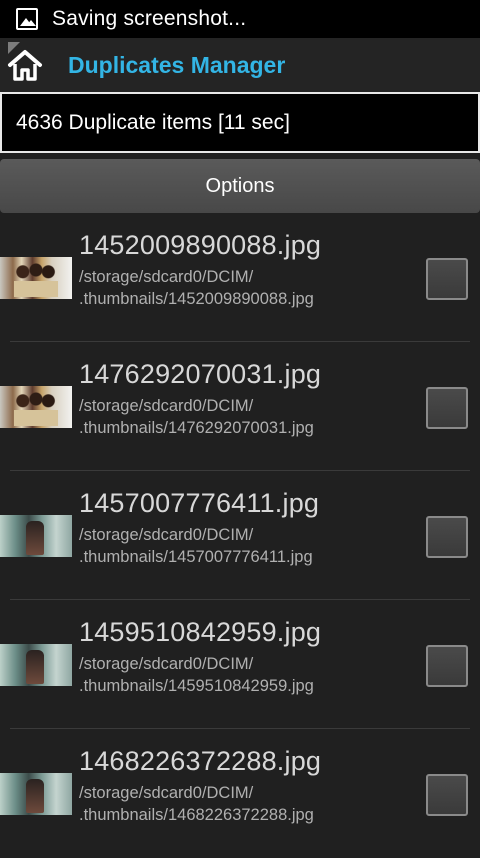  What do you see at coordinates (200, 245) in the screenshot?
I see `file-name: 1452009890088.jpg` at bounding box center [200, 245].